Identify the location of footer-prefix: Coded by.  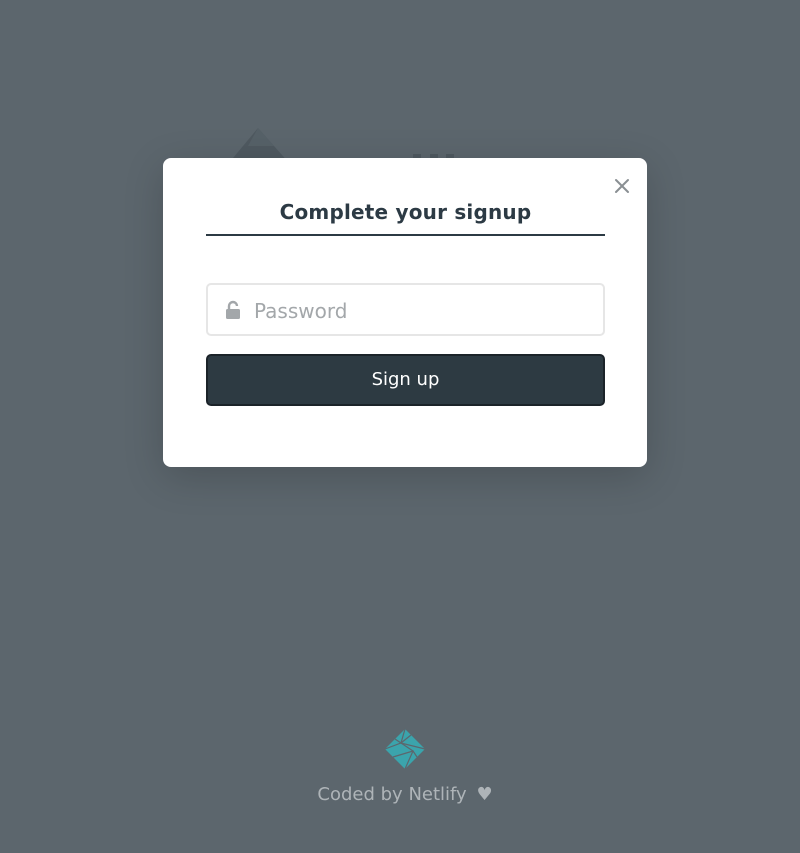
(360, 794).